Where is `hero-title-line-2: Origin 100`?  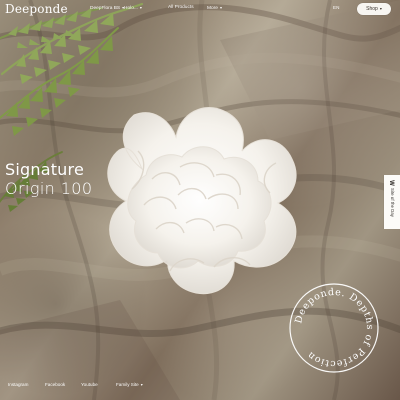 hero-title-line-2: Origin 100 is located at coordinates (49, 188).